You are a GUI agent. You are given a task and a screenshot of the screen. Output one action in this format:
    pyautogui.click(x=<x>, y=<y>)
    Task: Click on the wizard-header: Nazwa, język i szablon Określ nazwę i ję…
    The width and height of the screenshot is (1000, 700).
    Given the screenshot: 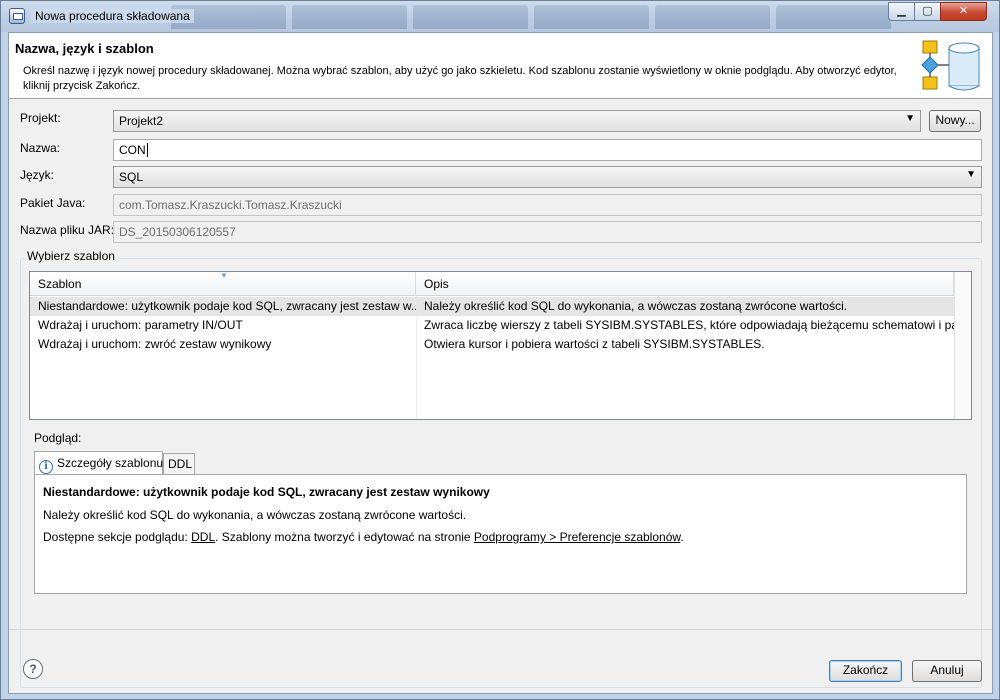 What is the action you would take?
    pyautogui.click(x=500, y=66)
    